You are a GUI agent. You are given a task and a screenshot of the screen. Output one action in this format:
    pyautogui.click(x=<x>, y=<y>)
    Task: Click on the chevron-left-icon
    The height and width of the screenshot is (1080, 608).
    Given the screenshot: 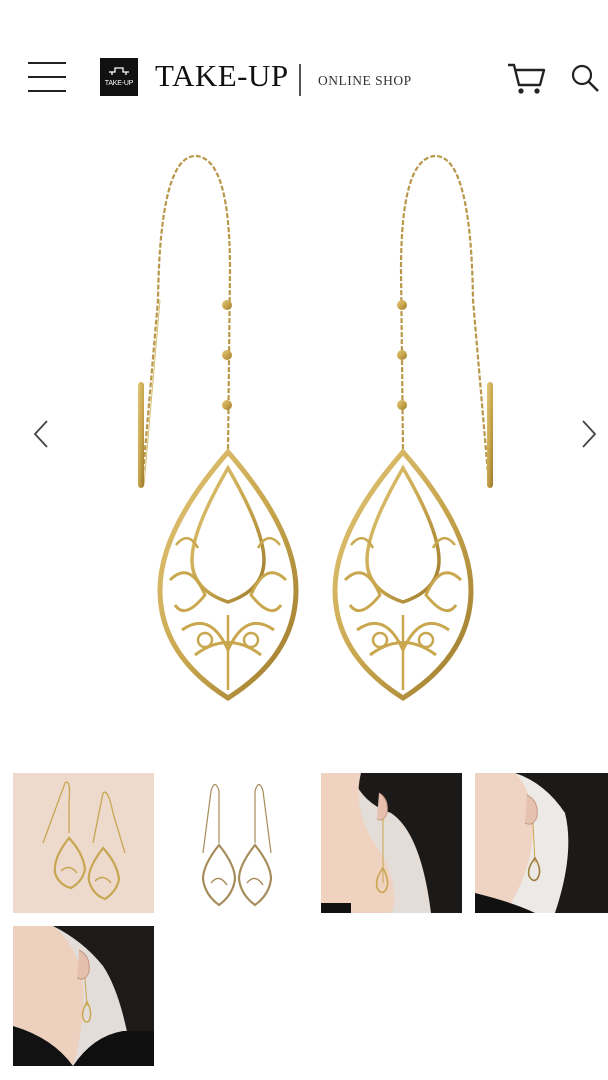 What is the action you would take?
    pyautogui.click(x=42, y=434)
    